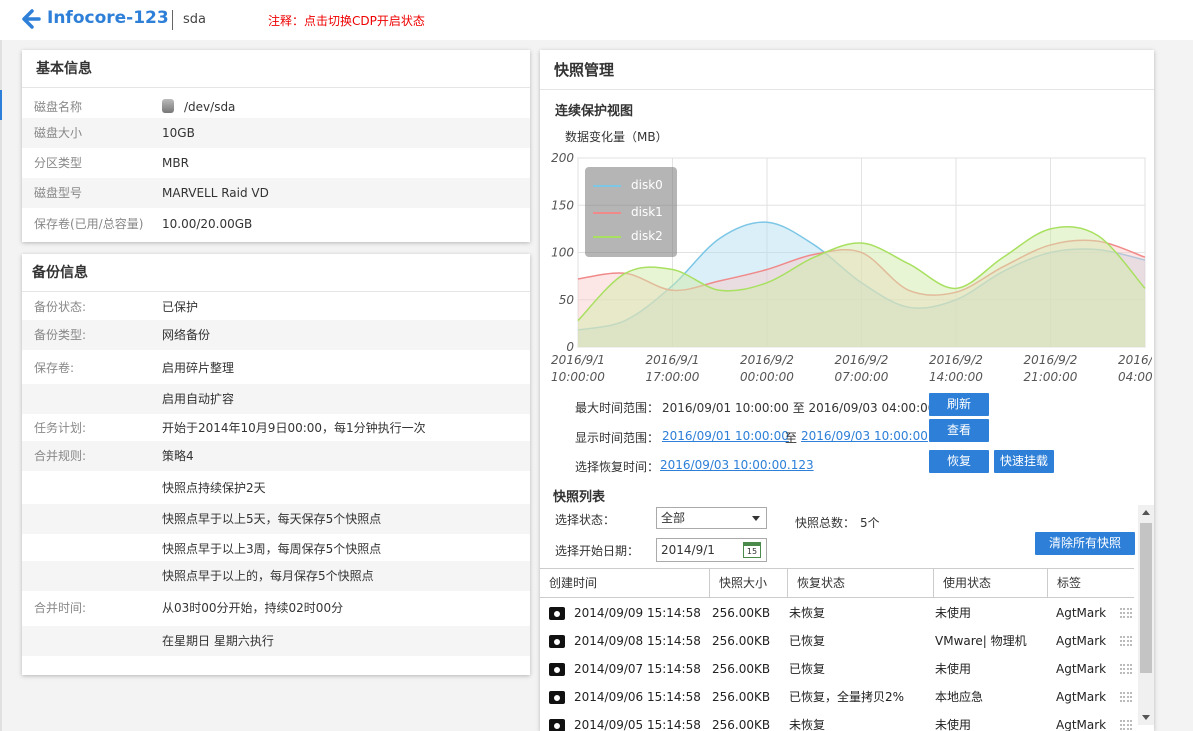  What do you see at coordinates (991, 583) in the screenshot?
I see `column-header-usage: 使用状态` at bounding box center [991, 583].